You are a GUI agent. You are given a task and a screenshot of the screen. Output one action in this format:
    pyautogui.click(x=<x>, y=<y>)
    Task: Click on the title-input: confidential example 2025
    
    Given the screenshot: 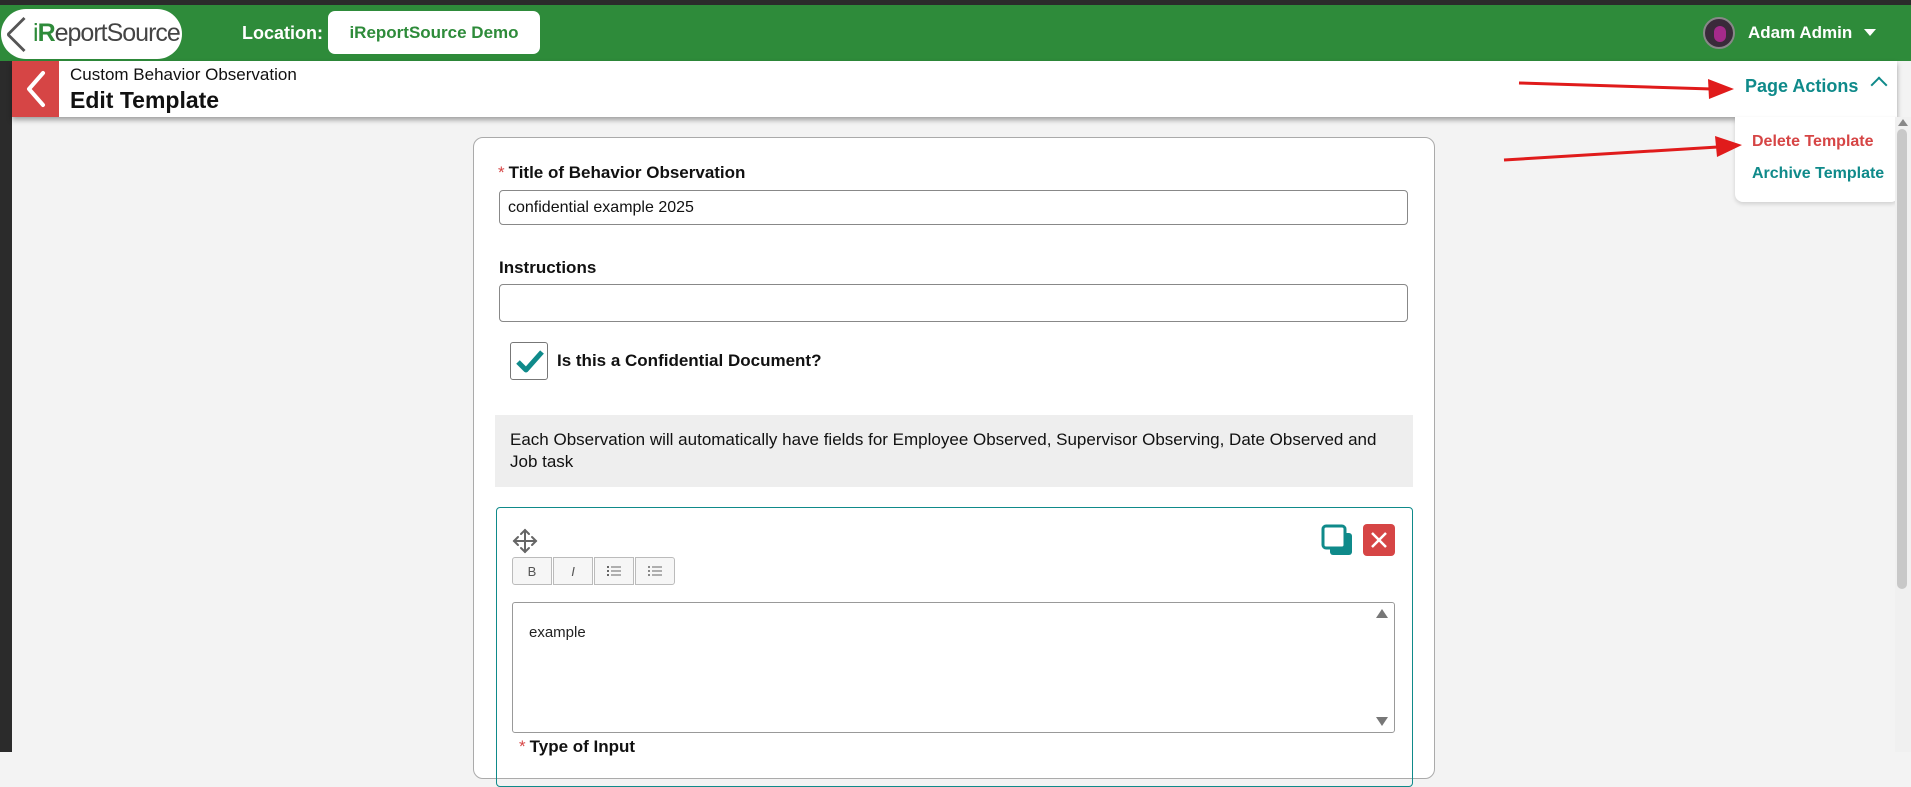 What is the action you would take?
    pyautogui.click(x=953, y=207)
    